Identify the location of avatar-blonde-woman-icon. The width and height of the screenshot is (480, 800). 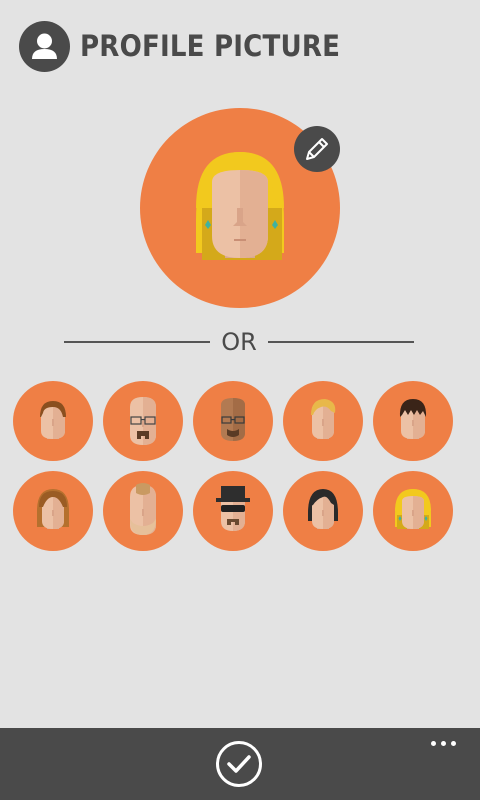
(413, 509).